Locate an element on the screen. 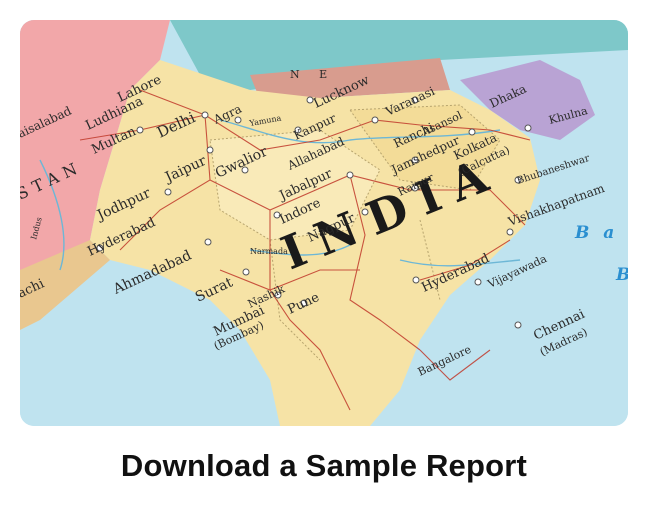 This screenshot has width=648, height=530. country-label-nepal: N E is located at coordinates (312, 74).